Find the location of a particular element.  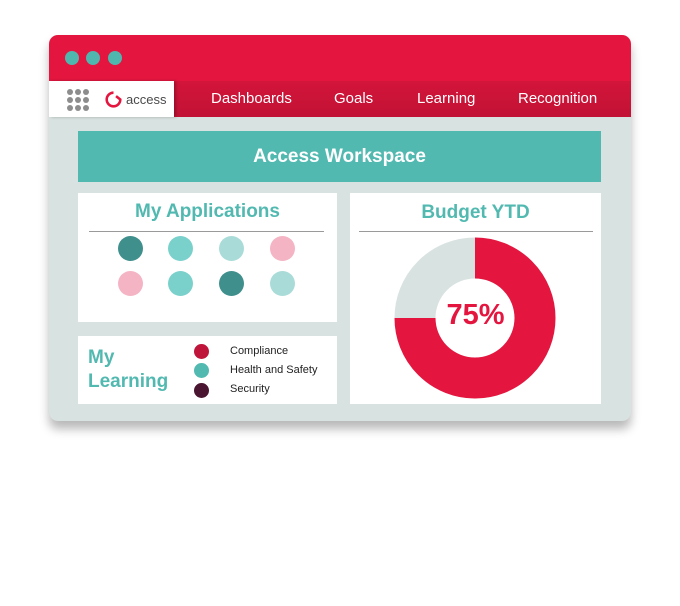

title-bar is located at coordinates (340, 58).